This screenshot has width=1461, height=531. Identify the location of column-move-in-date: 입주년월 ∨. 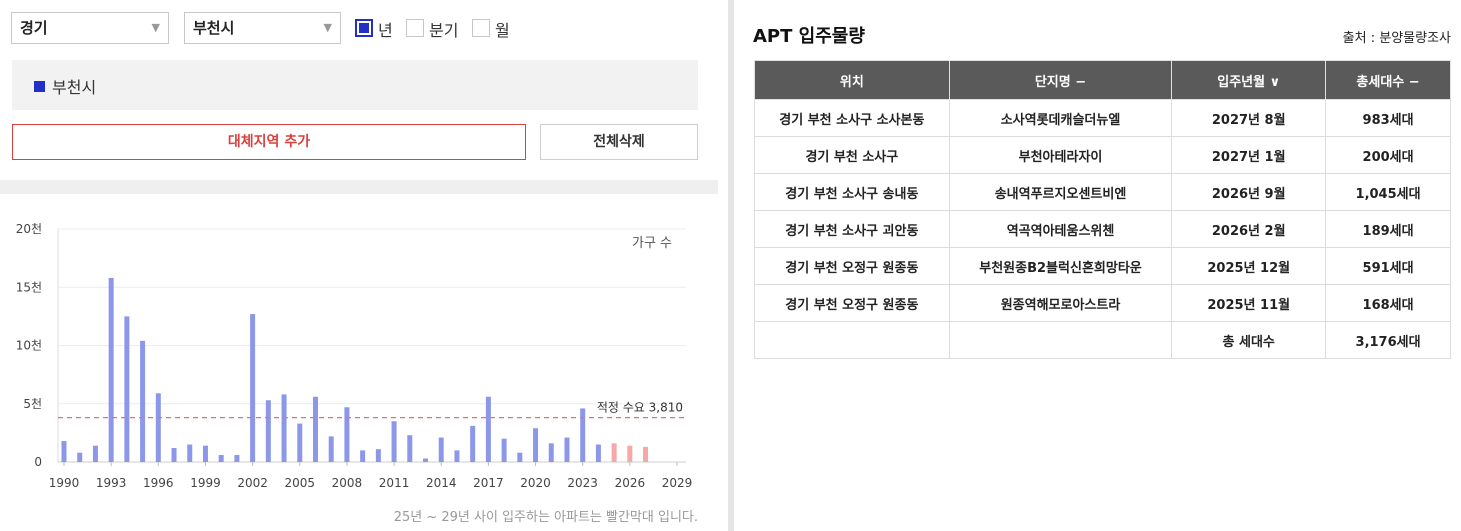
(1249, 80).